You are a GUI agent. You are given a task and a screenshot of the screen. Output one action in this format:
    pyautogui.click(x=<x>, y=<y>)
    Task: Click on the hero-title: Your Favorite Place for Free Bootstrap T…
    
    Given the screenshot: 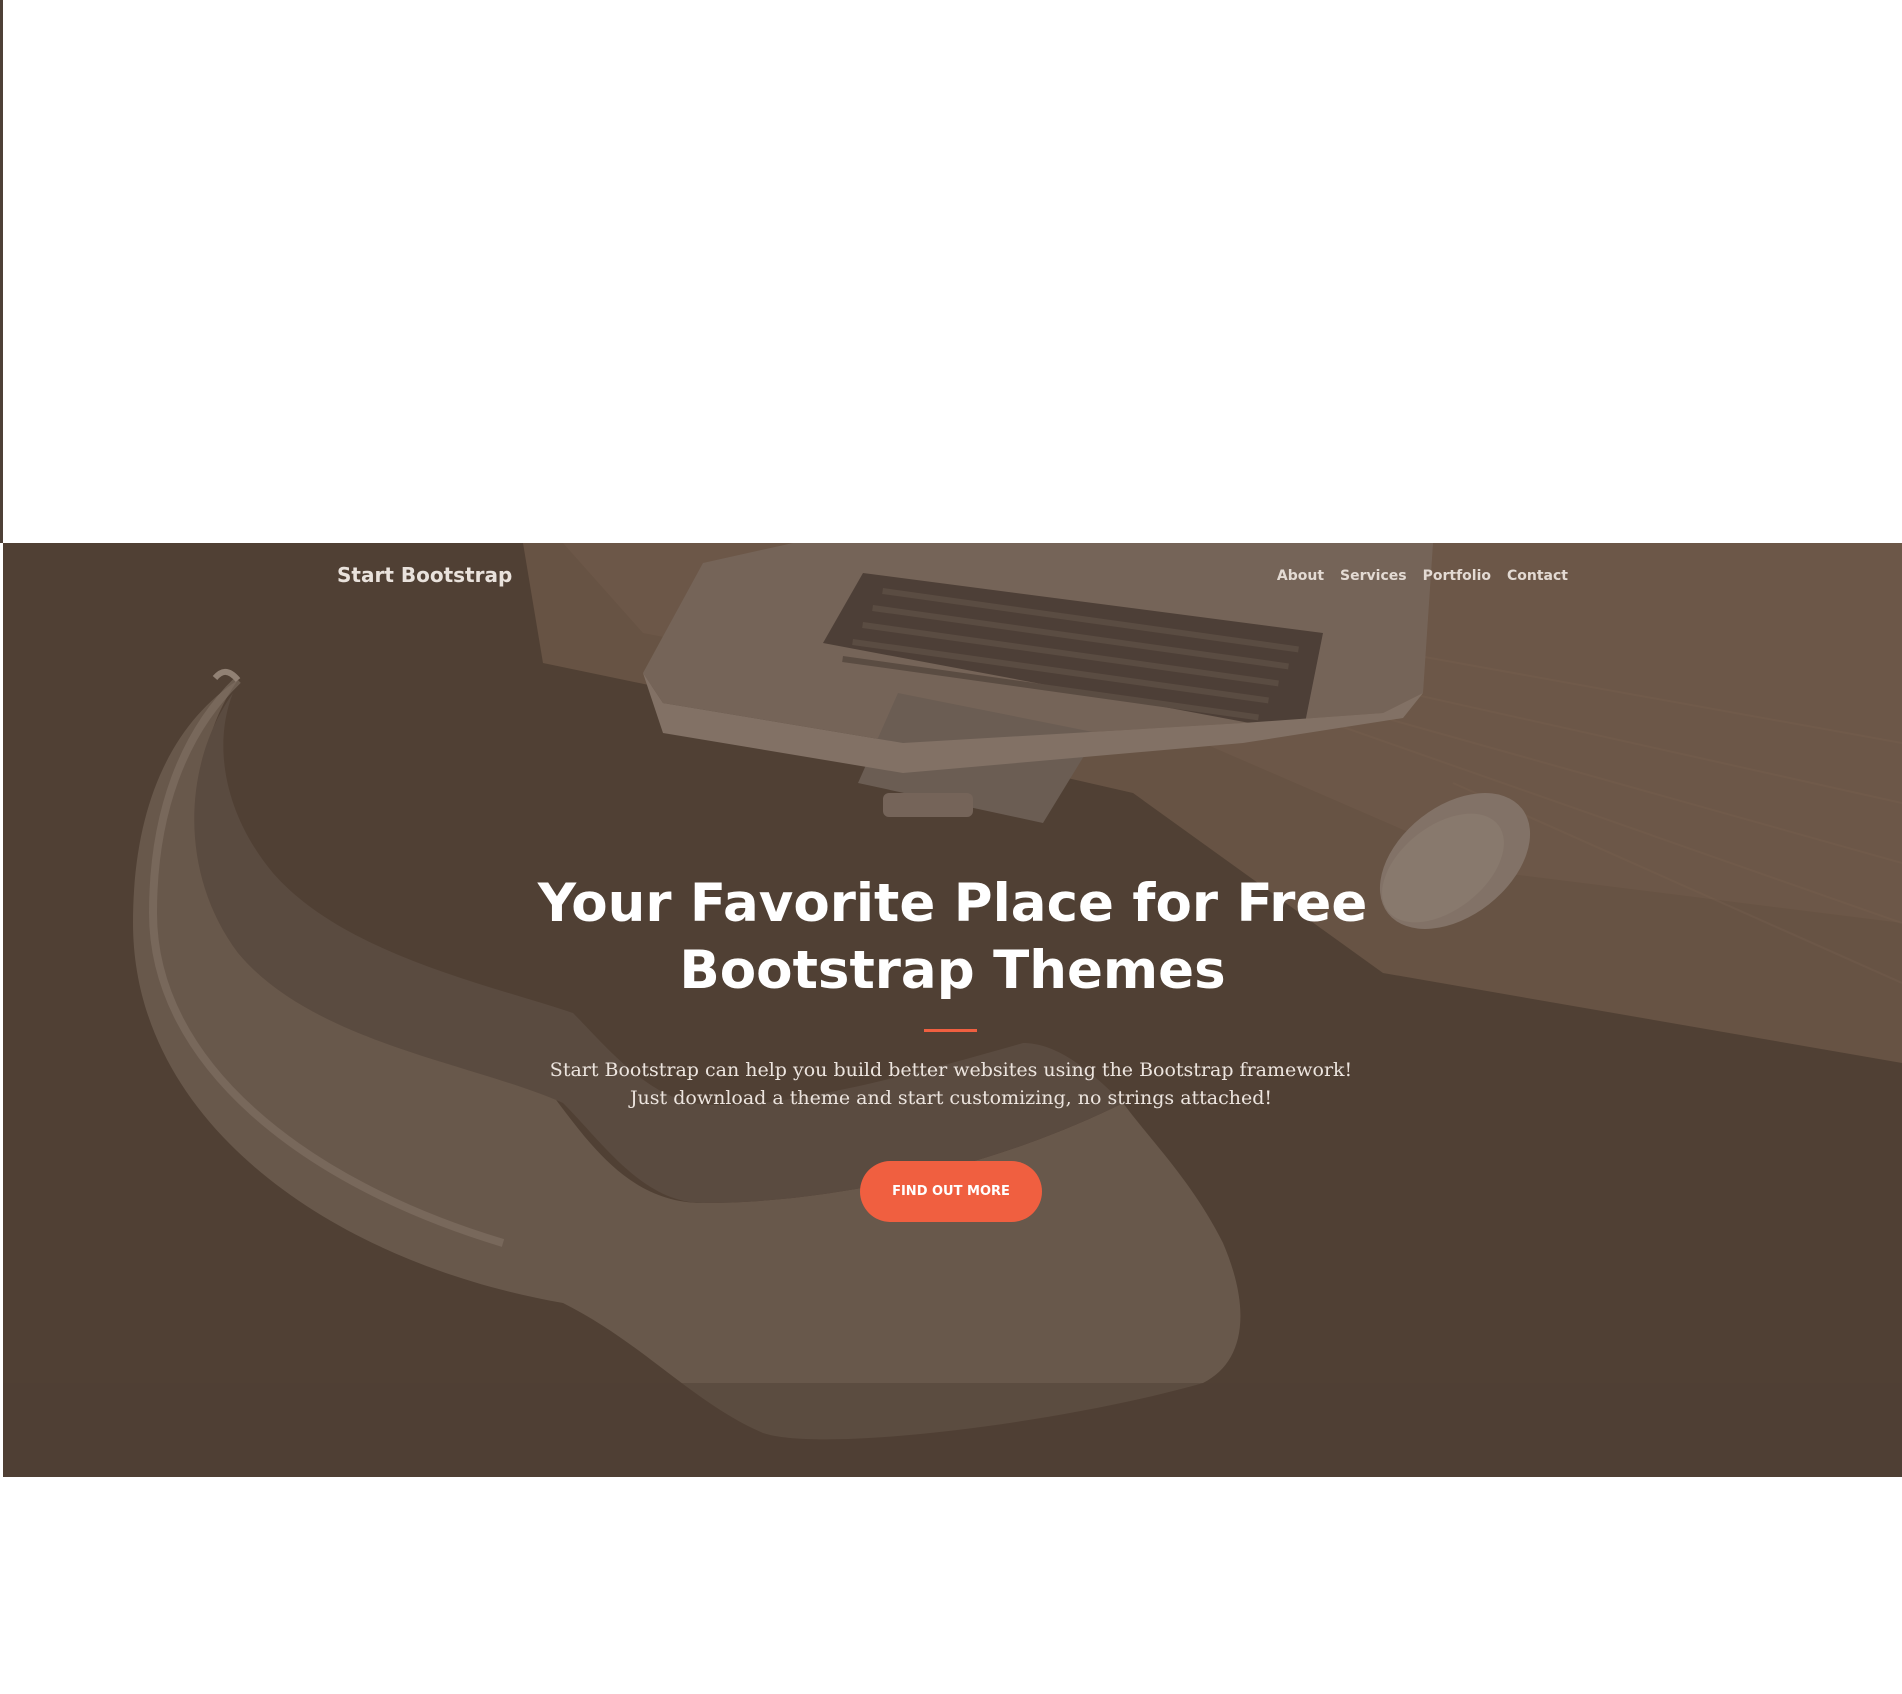 What is the action you would take?
    pyautogui.click(x=952, y=937)
    